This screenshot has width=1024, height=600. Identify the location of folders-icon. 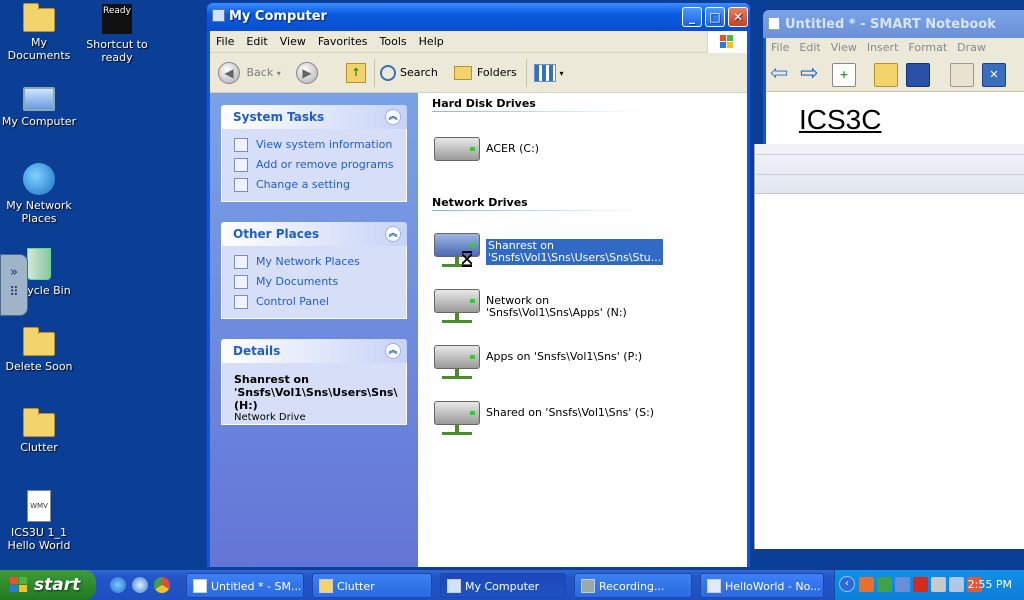
(463, 73).